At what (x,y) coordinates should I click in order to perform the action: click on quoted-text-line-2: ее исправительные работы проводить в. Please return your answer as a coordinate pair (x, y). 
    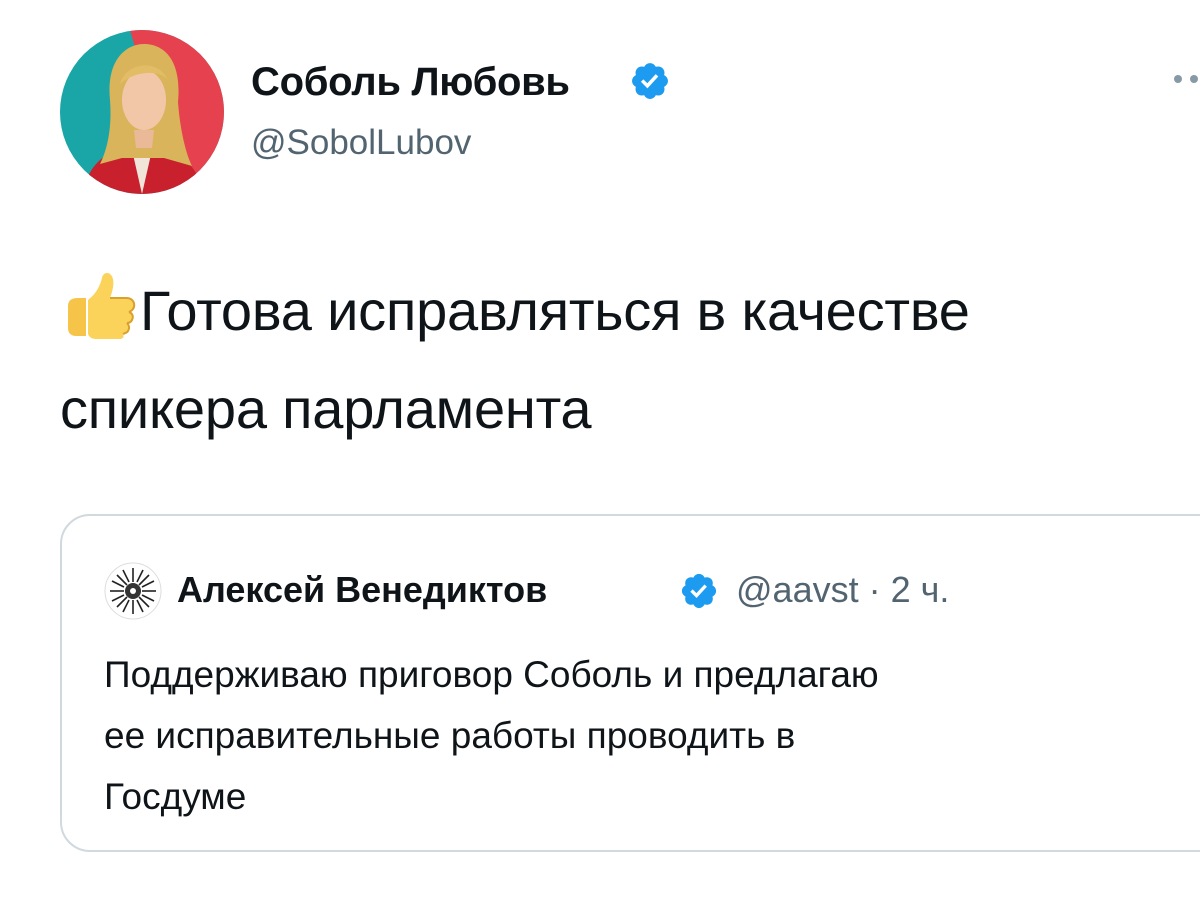
    Looking at the image, I should click on (450, 735).